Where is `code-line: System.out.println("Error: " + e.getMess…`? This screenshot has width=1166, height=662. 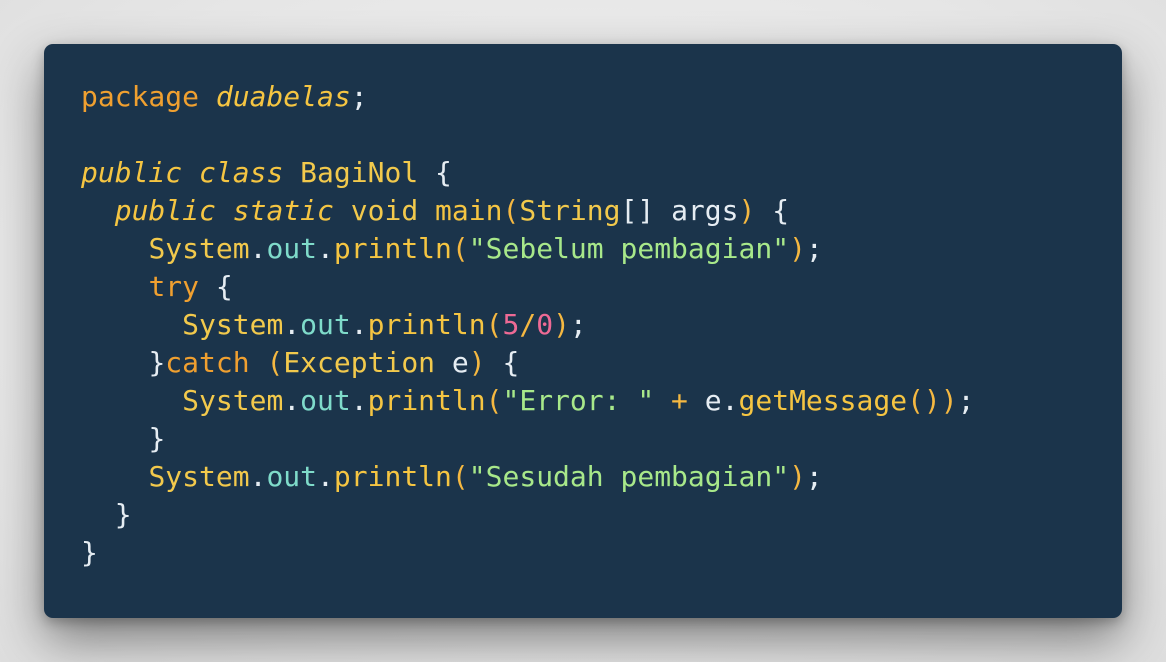
code-line: System.out.println("Error: " + e.getMess… is located at coordinates (528, 401).